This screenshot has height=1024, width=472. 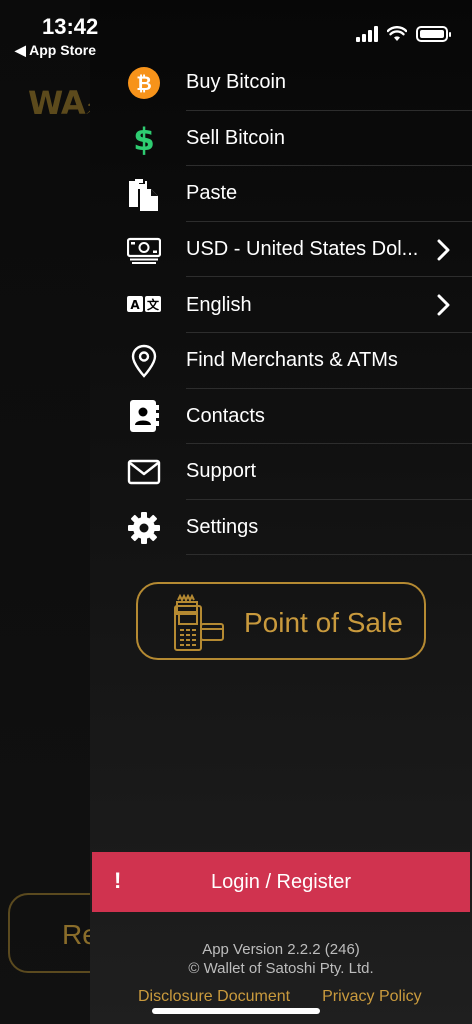 What do you see at coordinates (118, 880) in the screenshot?
I see `alert-icon: !` at bounding box center [118, 880].